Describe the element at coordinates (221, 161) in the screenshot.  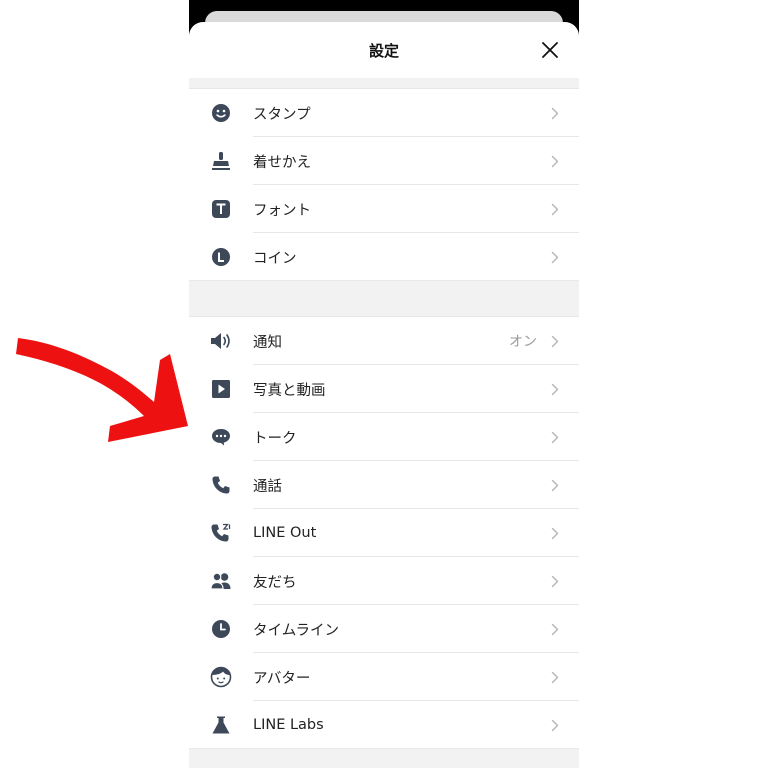
I see `stamp-icon` at that location.